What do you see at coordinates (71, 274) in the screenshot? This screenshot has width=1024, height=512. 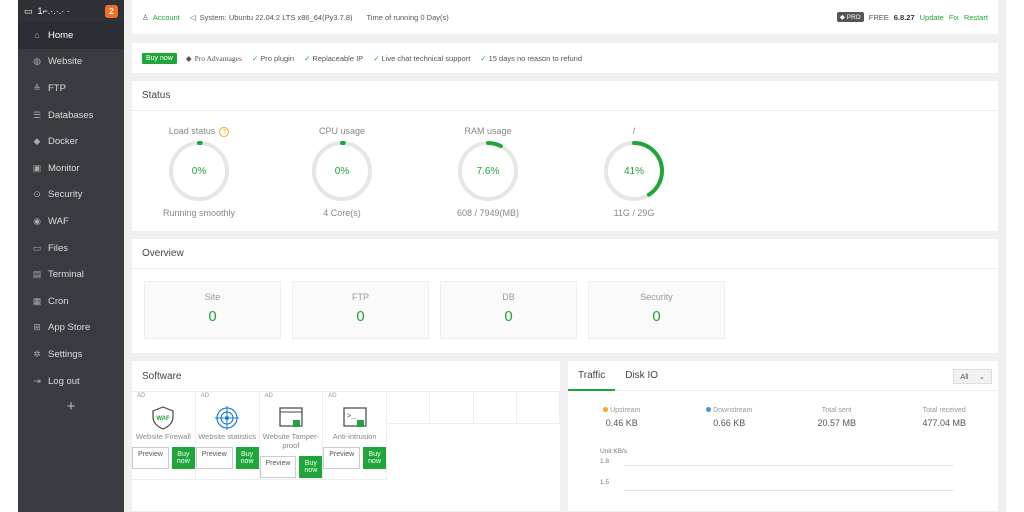 I see `sidebar-item-terminal: ▤ Terminal` at bounding box center [71, 274].